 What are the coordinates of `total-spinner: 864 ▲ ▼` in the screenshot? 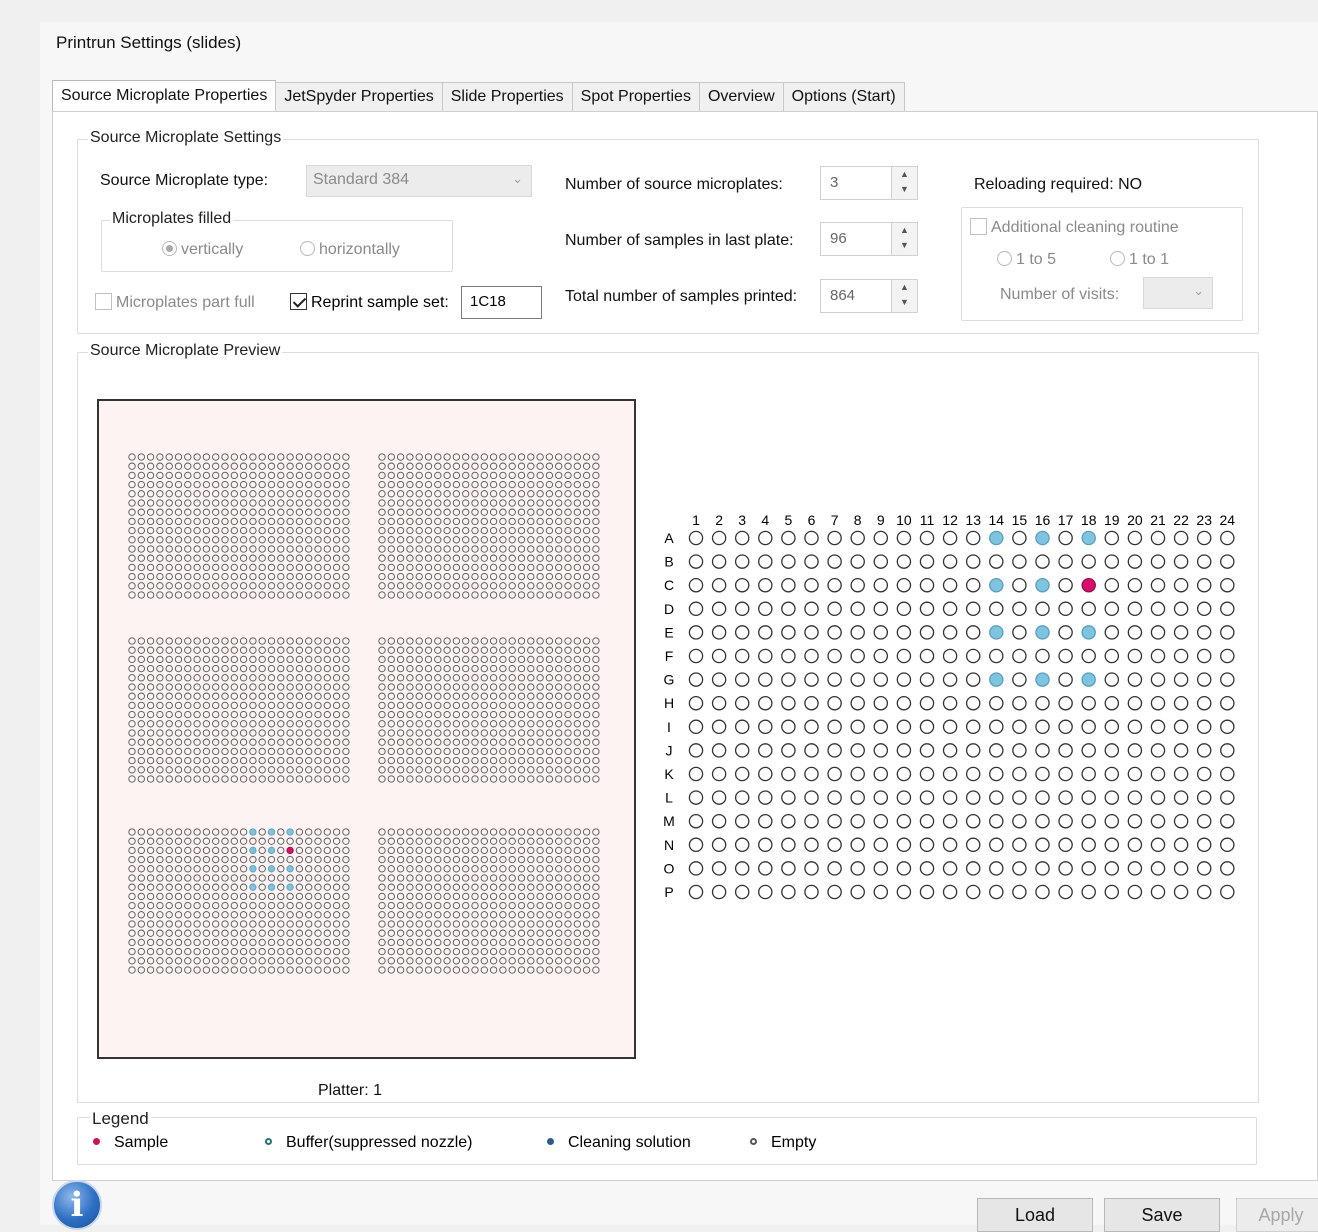 It's located at (869, 296).